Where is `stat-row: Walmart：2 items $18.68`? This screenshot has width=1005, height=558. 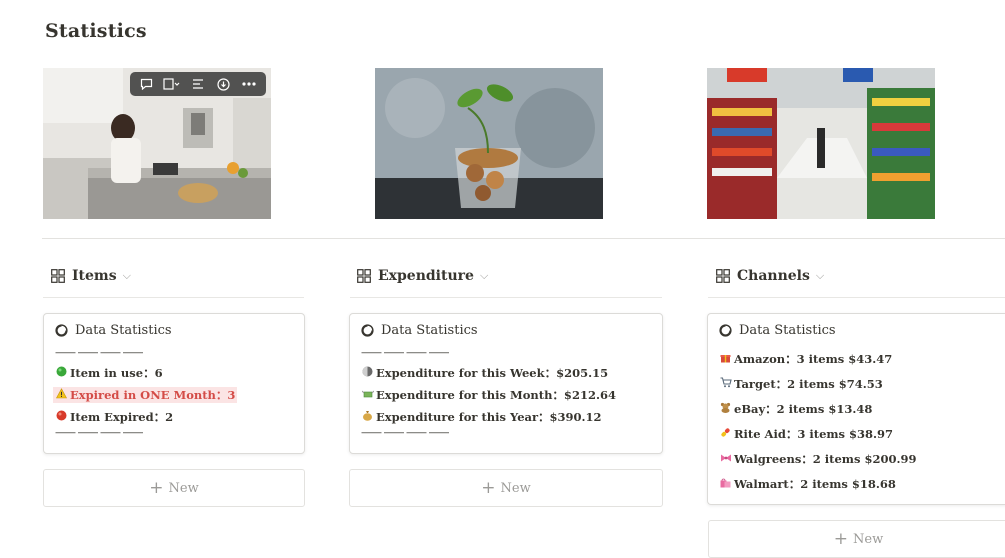 stat-row: Walmart：2 items $18.68 is located at coordinates (807, 484).